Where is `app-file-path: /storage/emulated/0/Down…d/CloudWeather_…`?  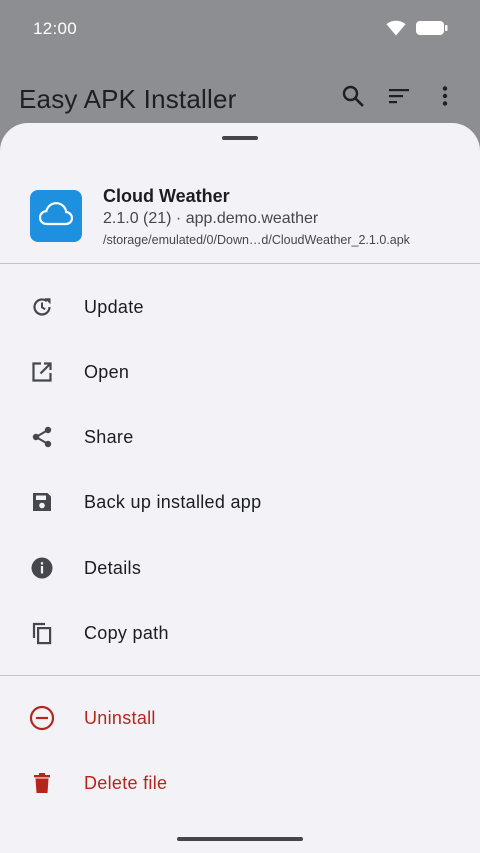 app-file-path: /storage/emulated/0/Down…d/CloudWeather_… is located at coordinates (256, 240).